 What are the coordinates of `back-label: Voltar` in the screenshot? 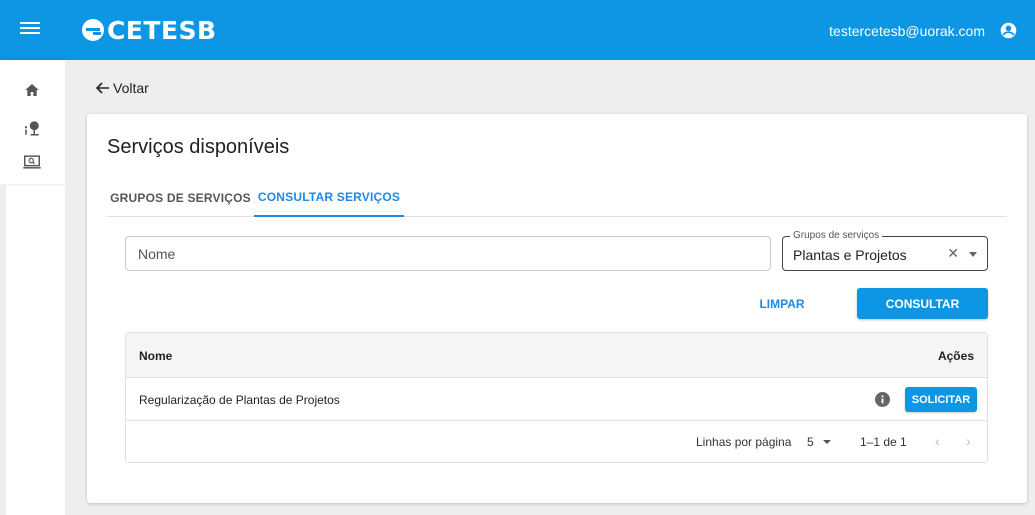 It's located at (131, 88).